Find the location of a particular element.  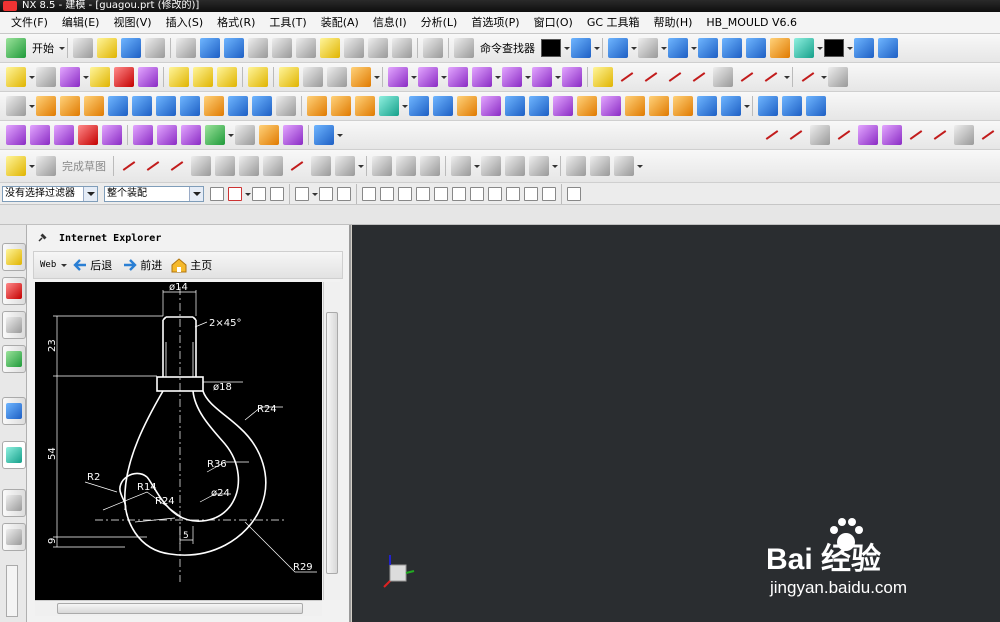

layout-icon is located at coordinates (581, 48).